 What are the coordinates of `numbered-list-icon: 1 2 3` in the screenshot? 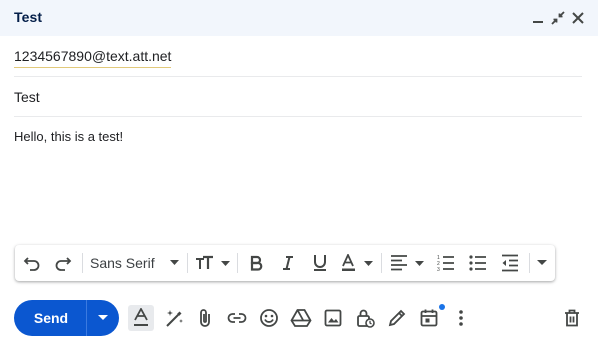 It's located at (446, 263).